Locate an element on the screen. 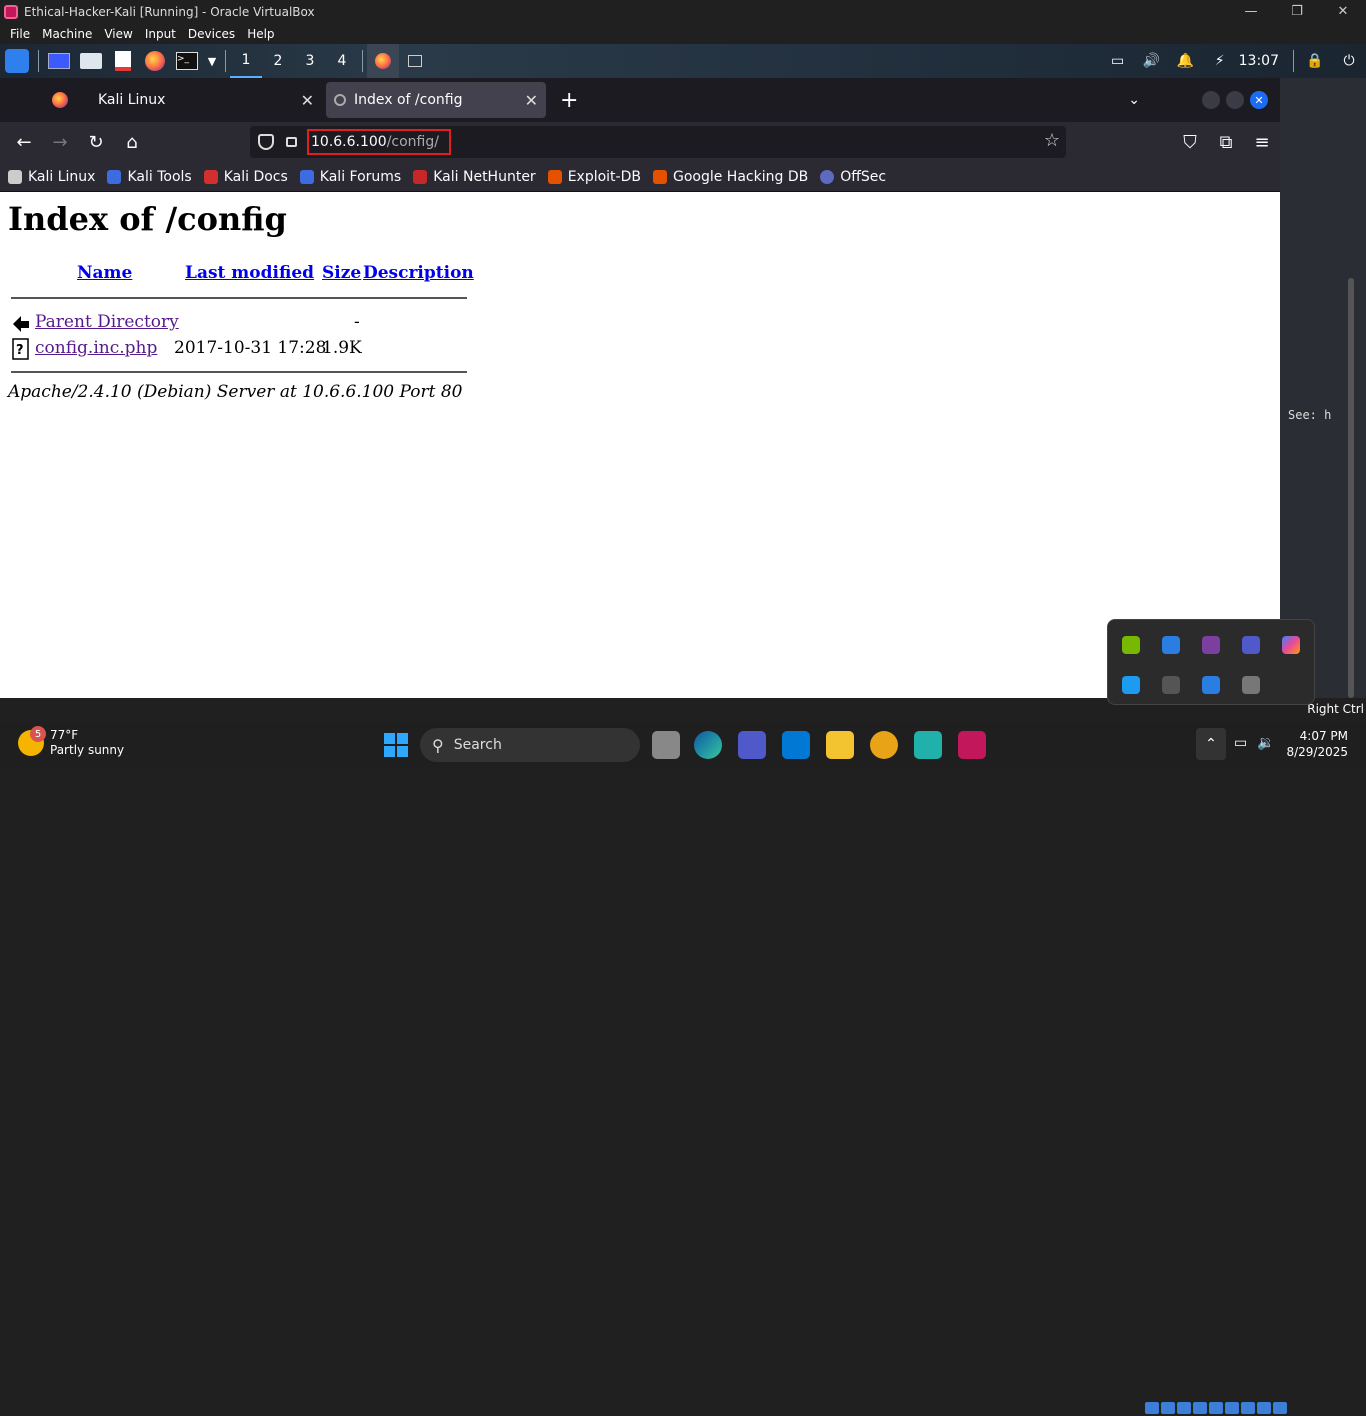  taskbar-terminal-window-icon is located at coordinates (415, 61).